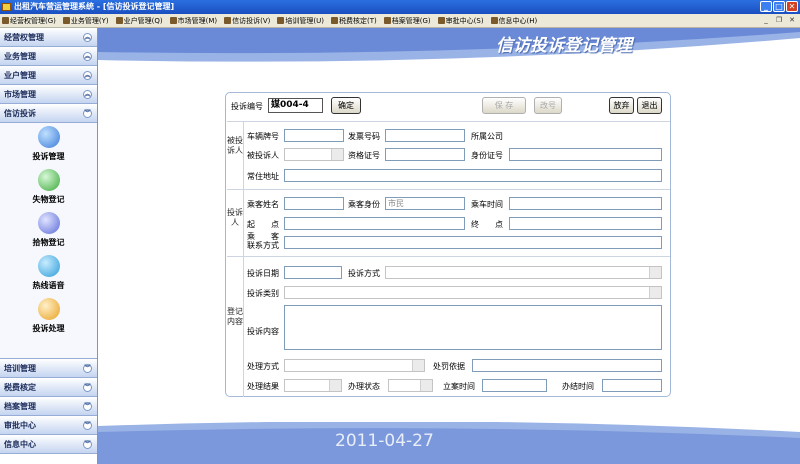  What do you see at coordinates (48, 94) in the screenshot?
I see `sidebar-section-shichang: 市场管理 ︽` at bounding box center [48, 94].